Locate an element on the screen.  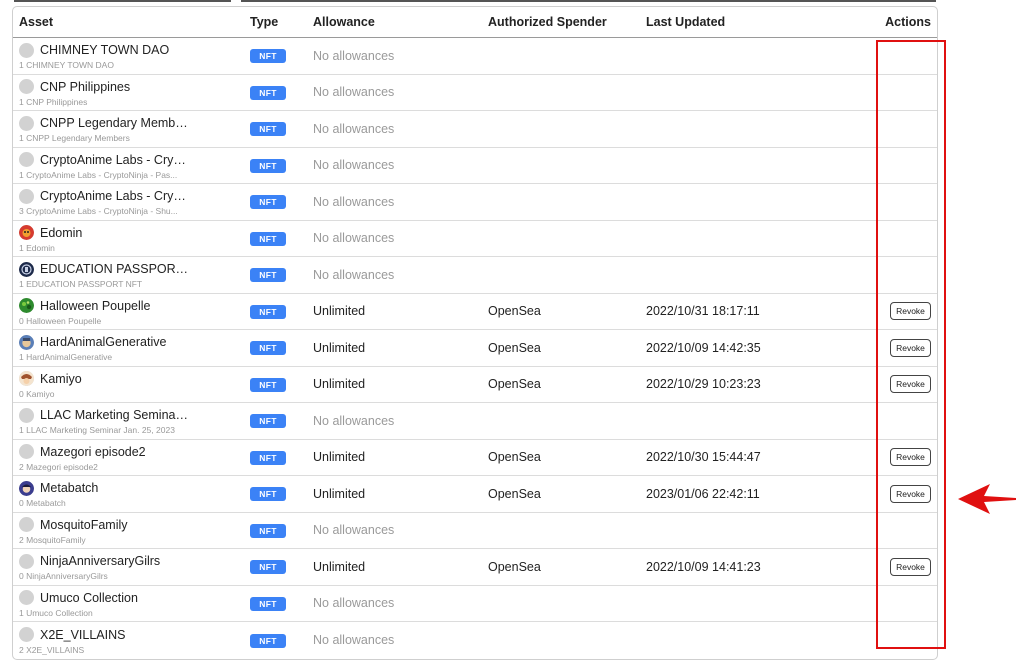
asset-name-row: X2E_VILLAINS is located at coordinates (134, 635).